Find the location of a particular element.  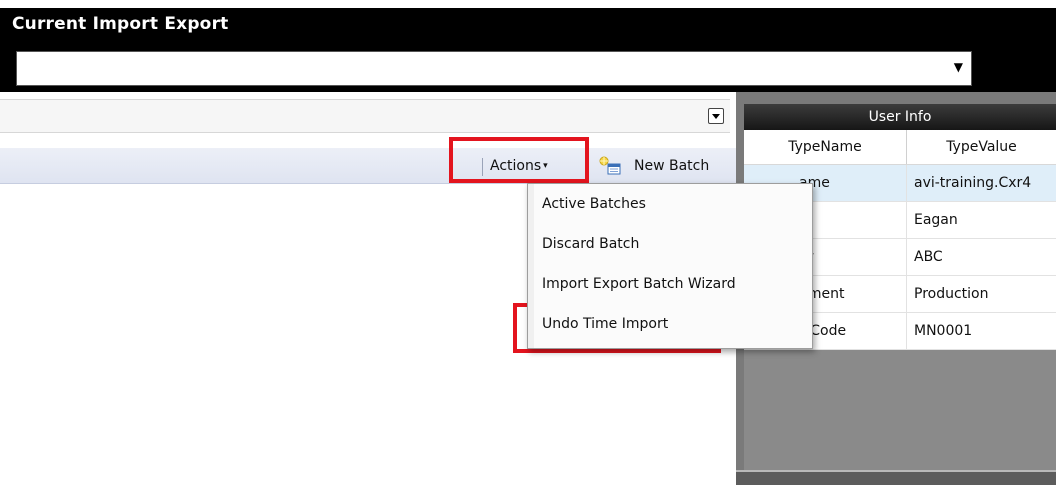

cell-typevalue: ABC is located at coordinates (928, 257).